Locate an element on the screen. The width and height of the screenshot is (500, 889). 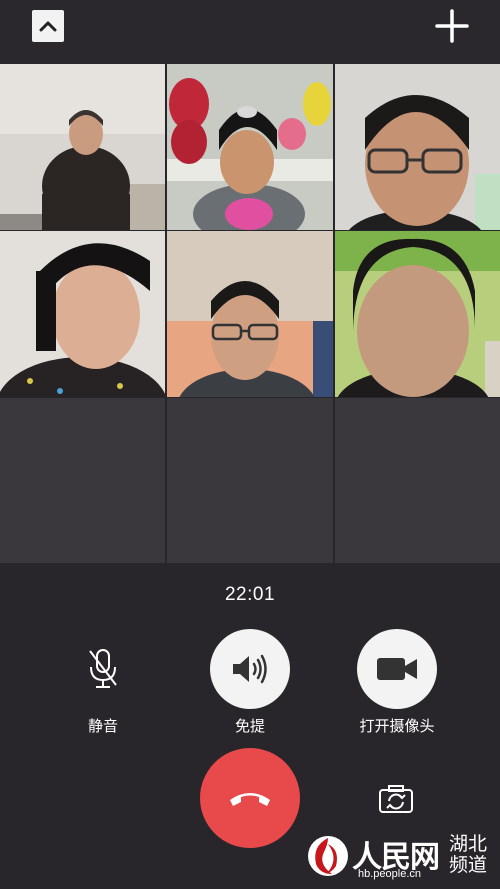
collapse-button is located at coordinates (48, 26).